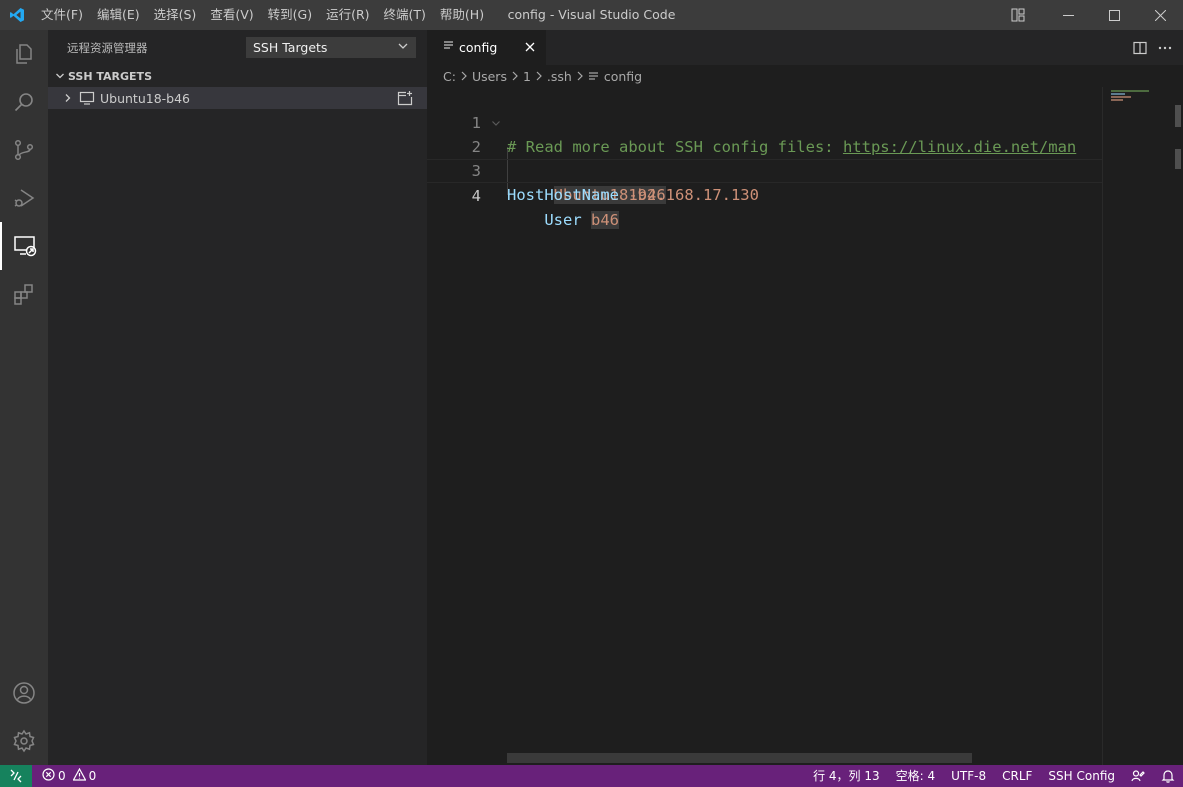 The height and width of the screenshot is (787, 1183). I want to click on remote-explorer-icon, so click(24, 246).